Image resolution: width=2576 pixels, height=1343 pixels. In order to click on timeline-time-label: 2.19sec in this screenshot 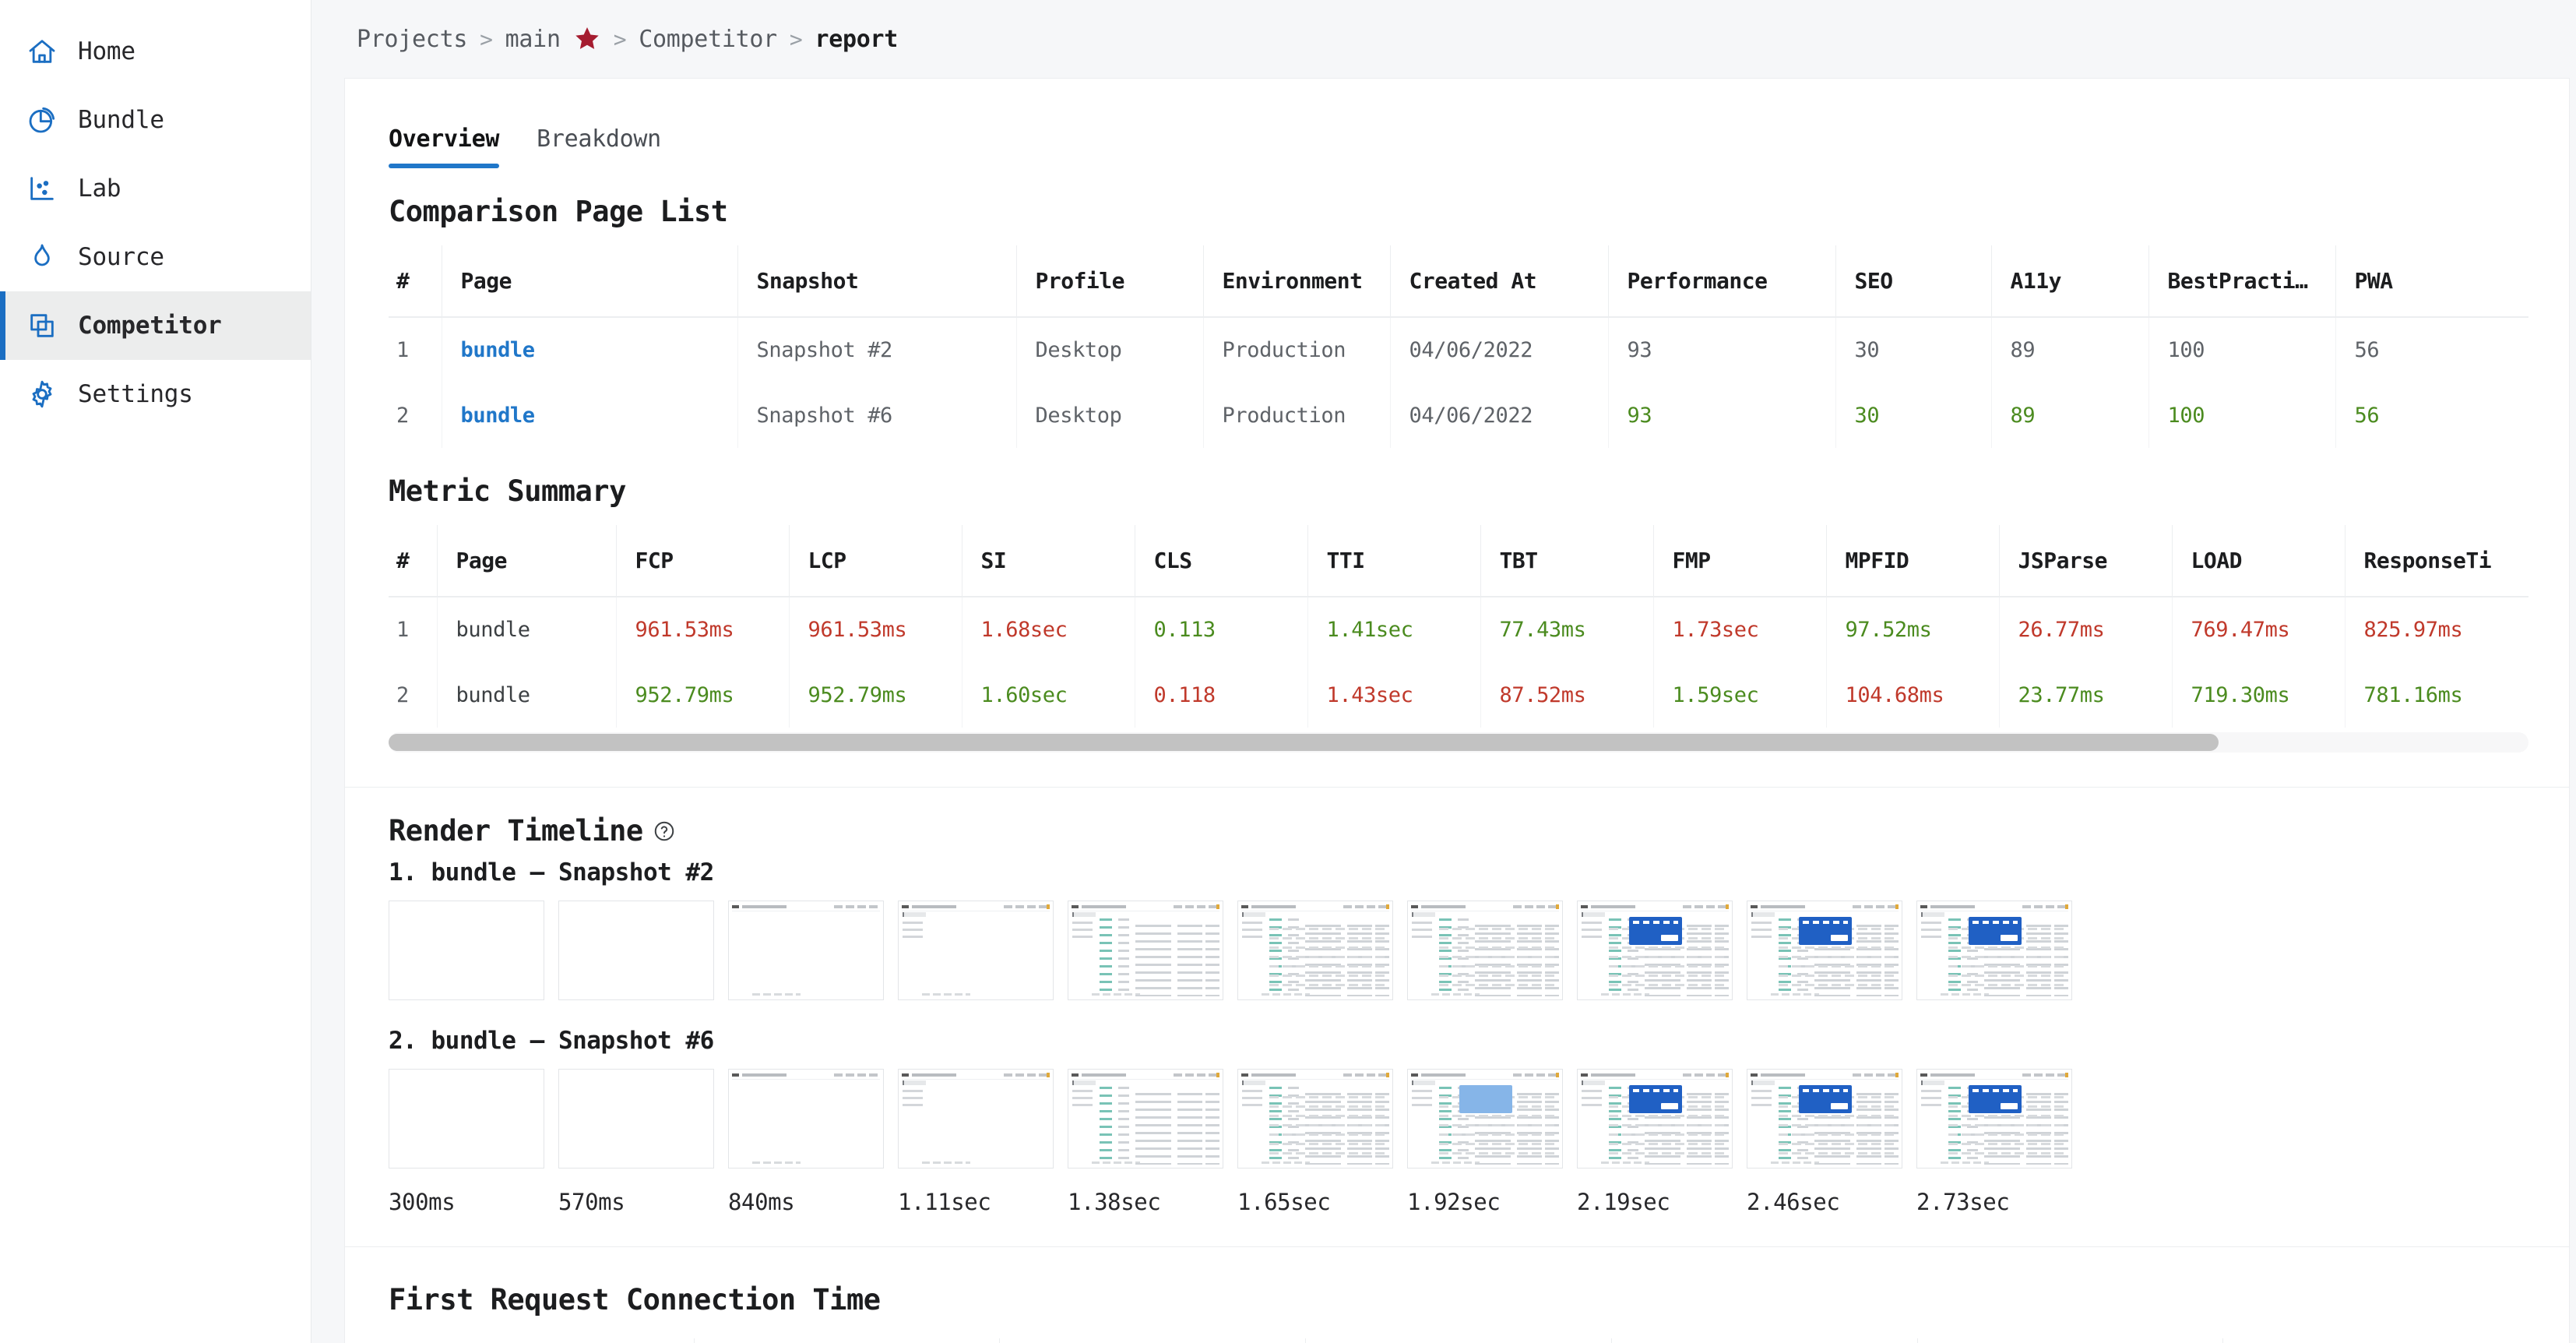, I will do `click(1623, 1202)`.